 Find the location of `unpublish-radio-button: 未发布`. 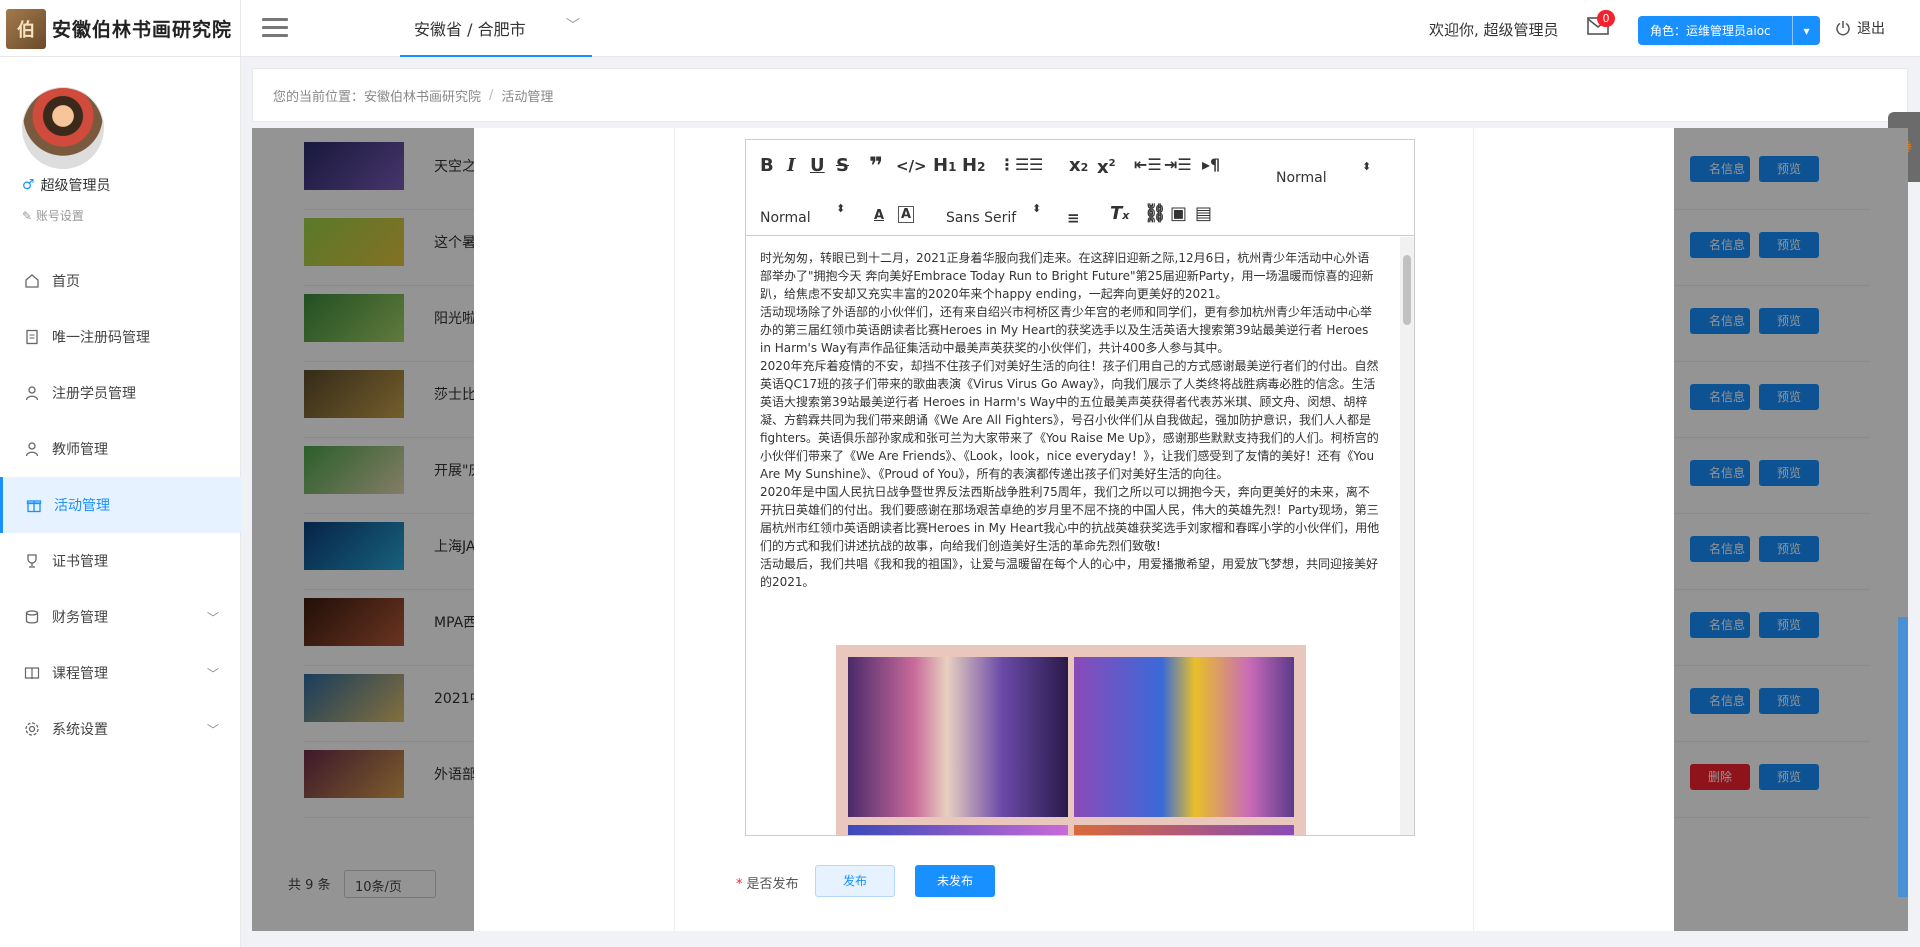

unpublish-radio-button: 未发布 is located at coordinates (955, 881).